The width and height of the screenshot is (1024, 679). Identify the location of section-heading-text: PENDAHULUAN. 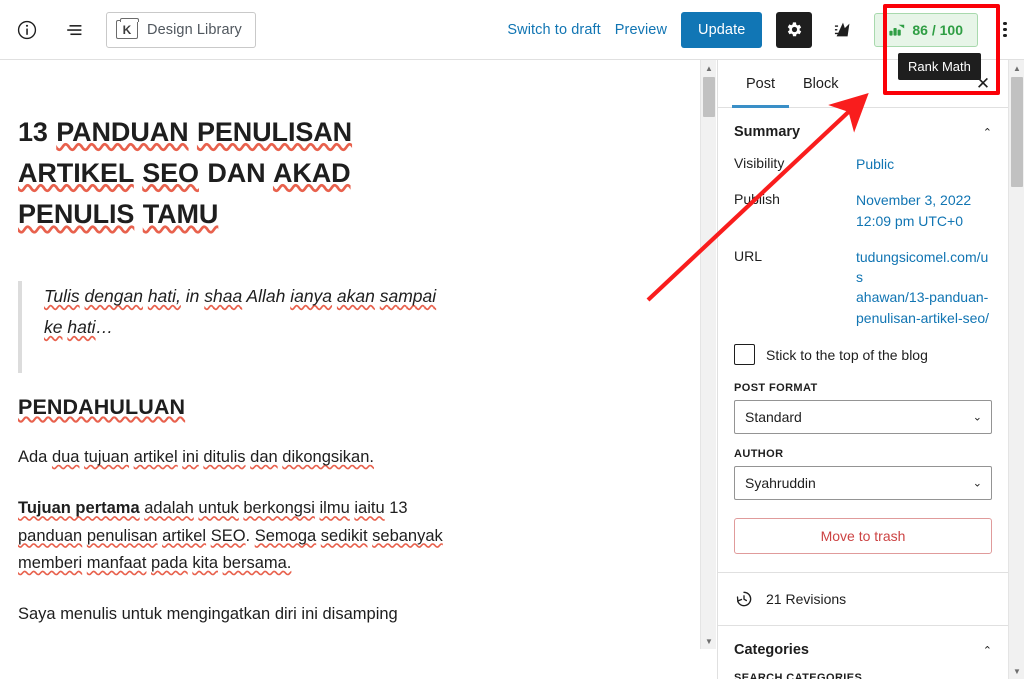
(102, 407).